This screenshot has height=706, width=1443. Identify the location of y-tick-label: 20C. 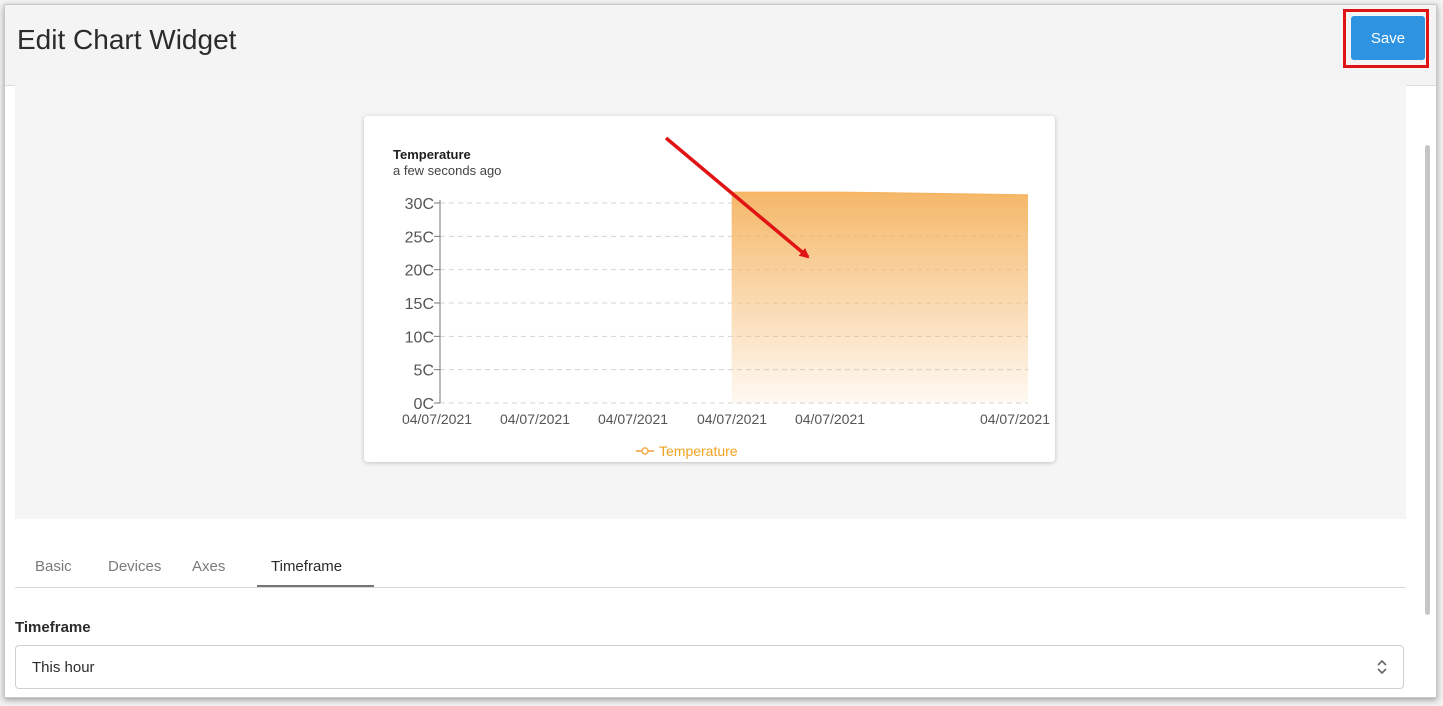
(419, 271).